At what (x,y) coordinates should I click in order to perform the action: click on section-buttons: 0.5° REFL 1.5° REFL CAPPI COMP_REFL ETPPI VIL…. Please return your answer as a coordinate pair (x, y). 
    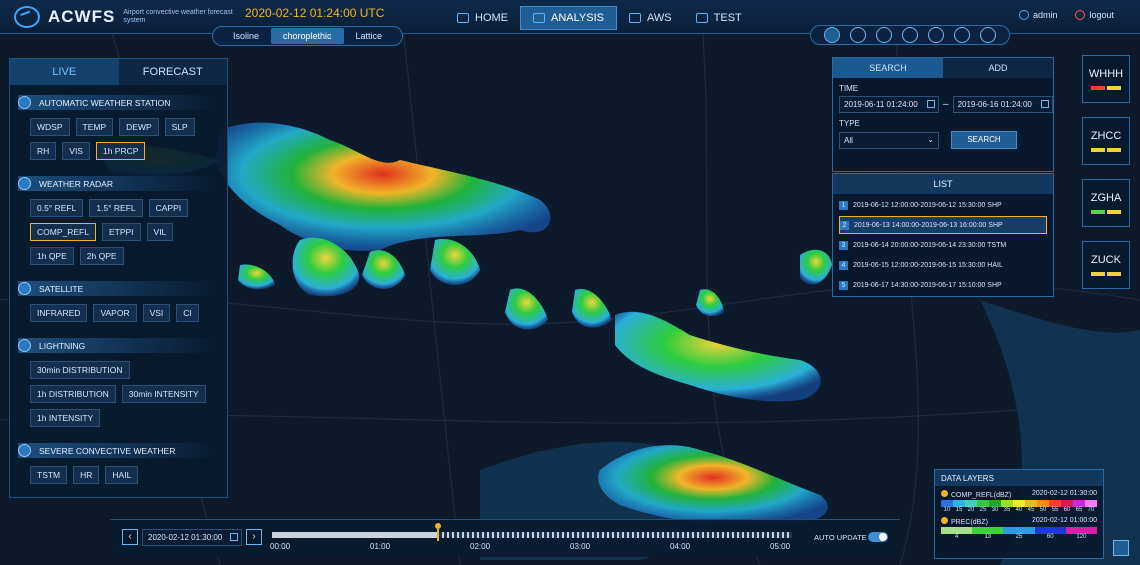
    Looking at the image, I should click on (128, 235).